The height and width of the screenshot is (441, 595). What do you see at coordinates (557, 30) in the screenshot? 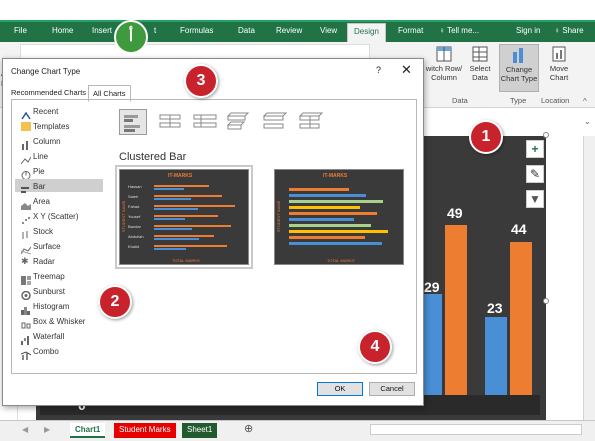
I see `person-icon: ♀` at bounding box center [557, 30].